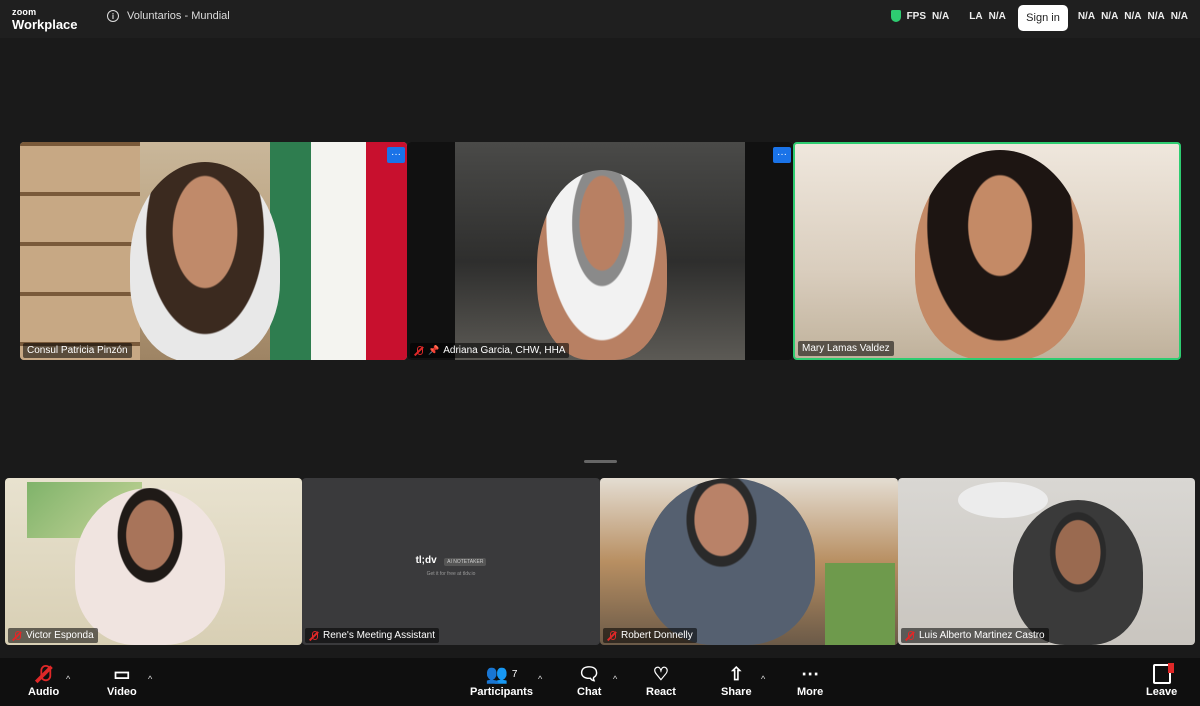 The image size is (1200, 706). What do you see at coordinates (68, 679) in the screenshot?
I see `audio-options-caret: ^` at bounding box center [68, 679].